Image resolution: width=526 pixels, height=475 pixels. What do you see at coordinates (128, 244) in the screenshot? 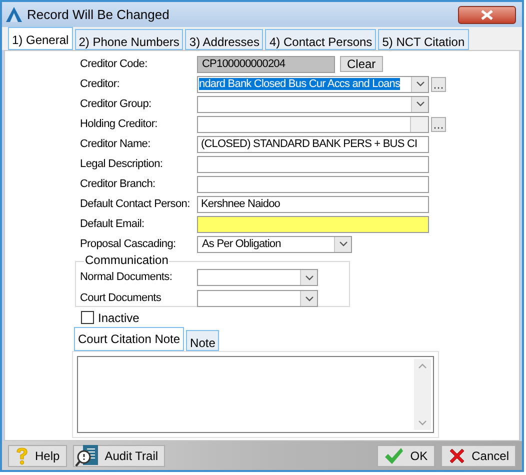
I see `field-label: Proposal Cascading:` at bounding box center [128, 244].